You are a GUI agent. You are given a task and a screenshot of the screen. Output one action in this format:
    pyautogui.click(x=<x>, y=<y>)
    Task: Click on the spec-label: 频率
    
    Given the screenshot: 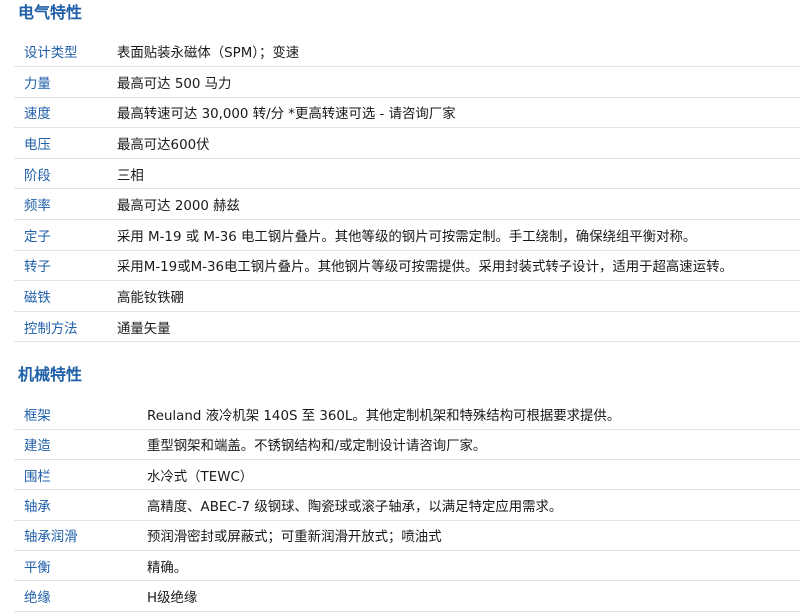 What is the action you would take?
    pyautogui.click(x=37, y=207)
    